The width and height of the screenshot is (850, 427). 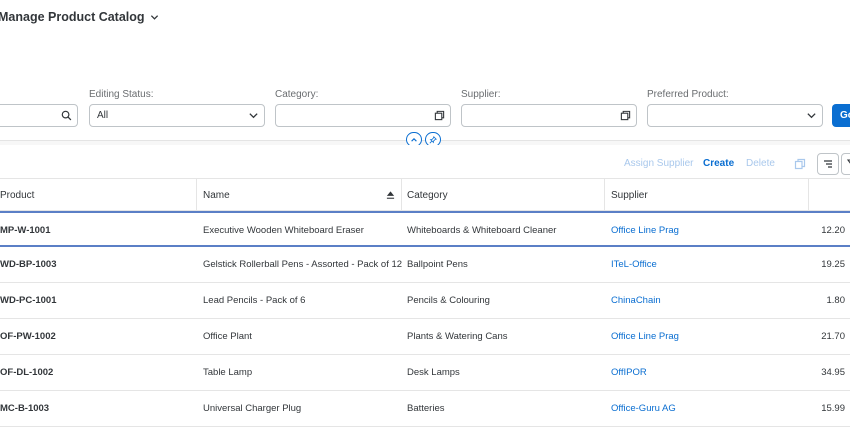 What do you see at coordinates (363, 115) in the screenshot?
I see `category-input` at bounding box center [363, 115].